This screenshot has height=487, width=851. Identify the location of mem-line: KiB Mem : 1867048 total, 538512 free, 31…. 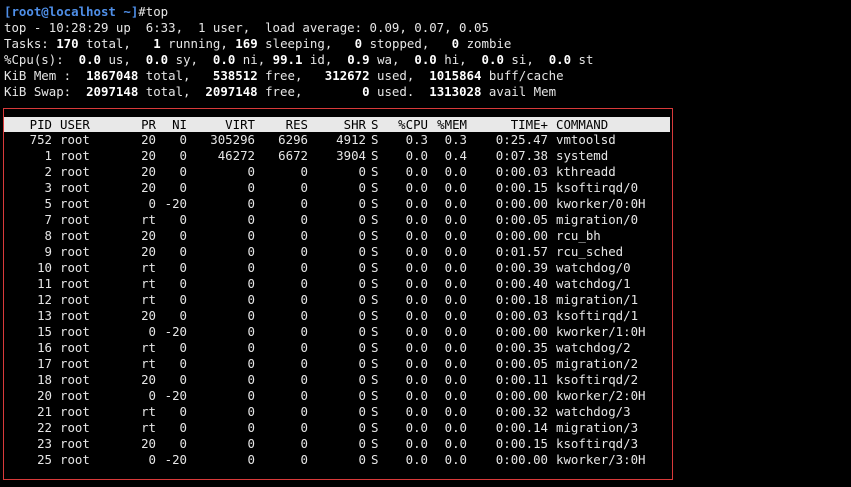
(284, 75).